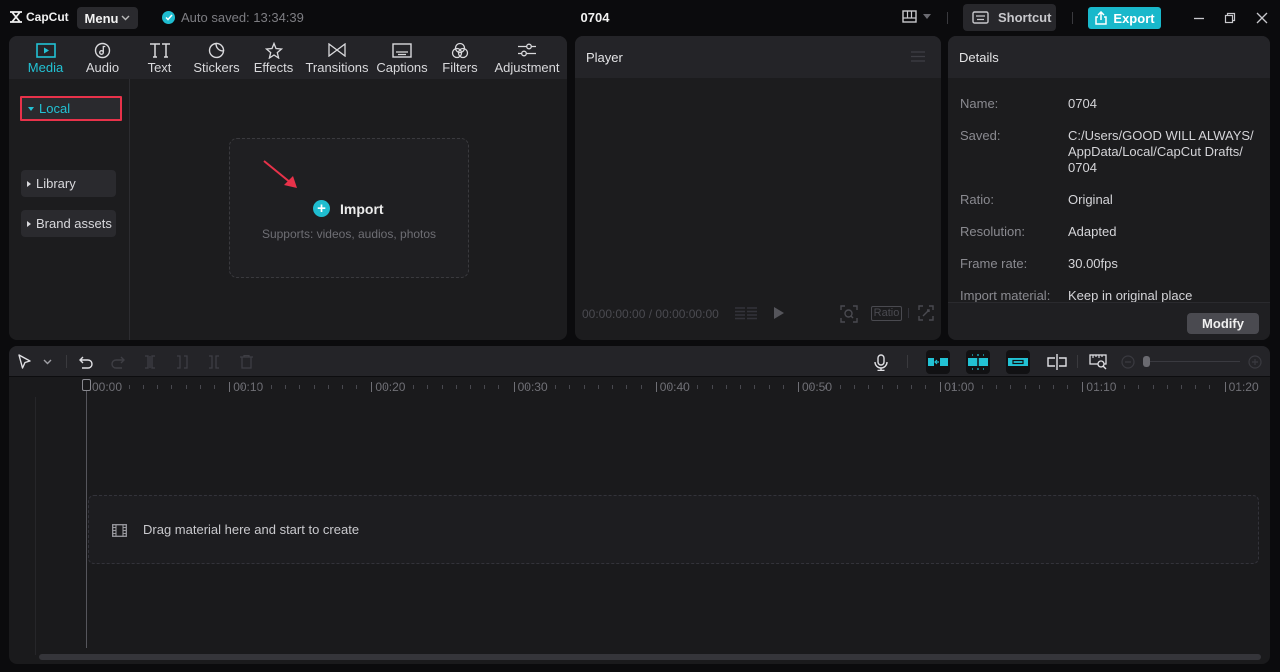  I want to click on tab-filters: Filters, so click(460, 57).